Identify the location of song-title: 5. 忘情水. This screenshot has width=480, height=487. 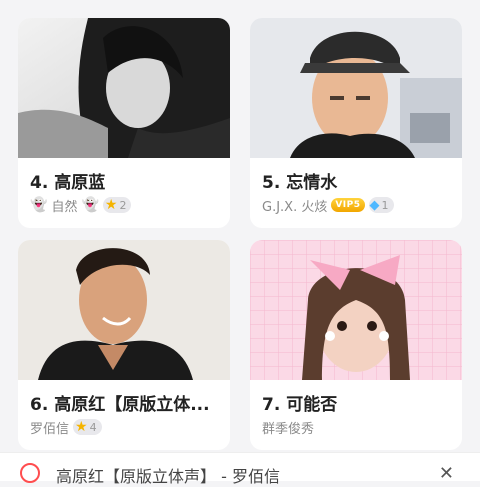
(358, 180).